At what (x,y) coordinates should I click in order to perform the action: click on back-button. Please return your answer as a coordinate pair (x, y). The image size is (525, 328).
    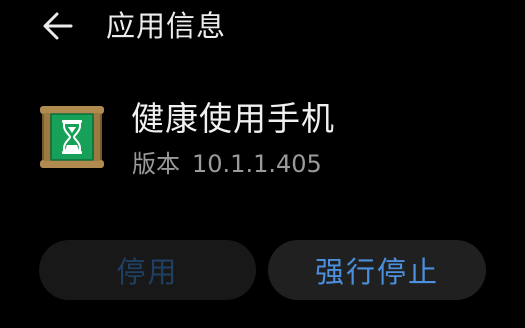
    Looking at the image, I should click on (58, 26).